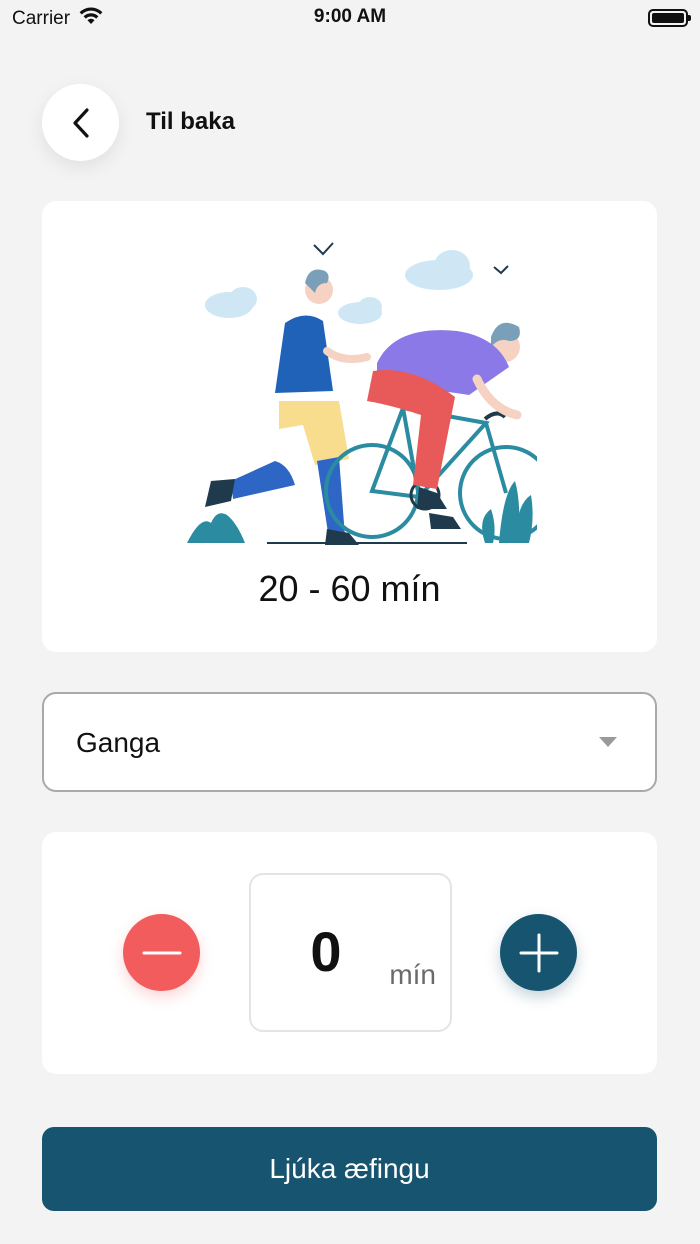 This screenshot has width=700, height=1244. What do you see at coordinates (190, 122) in the screenshot?
I see `back-label: Til baka` at bounding box center [190, 122].